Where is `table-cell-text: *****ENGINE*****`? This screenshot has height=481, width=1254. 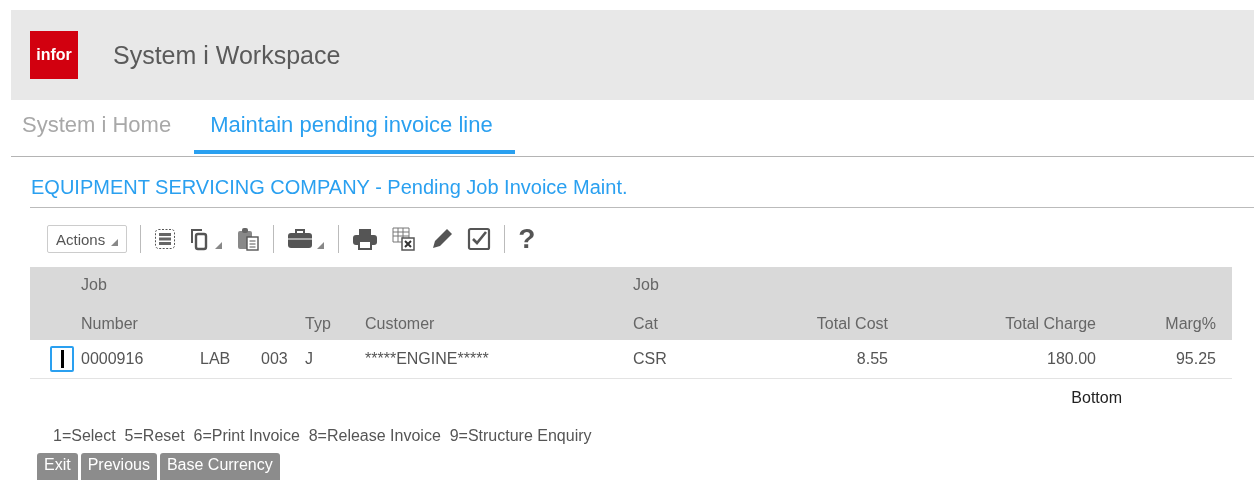 table-cell-text: *****ENGINE***** is located at coordinates (427, 359).